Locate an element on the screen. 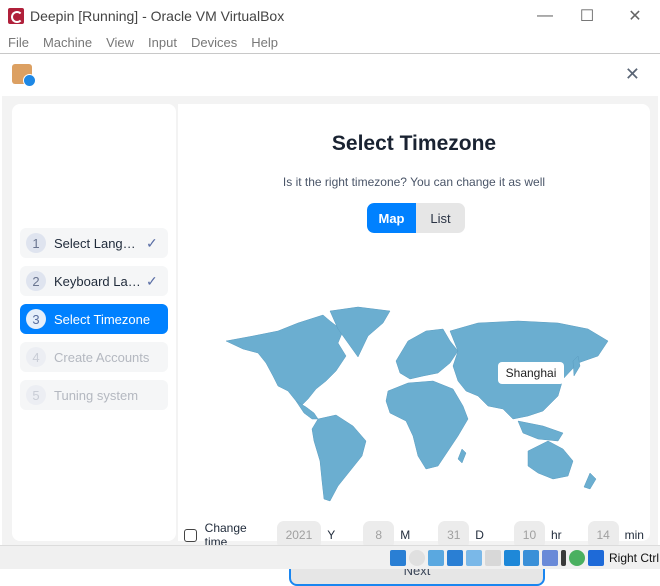 The height and width of the screenshot is (586, 660). menu-view: View is located at coordinates (120, 42).